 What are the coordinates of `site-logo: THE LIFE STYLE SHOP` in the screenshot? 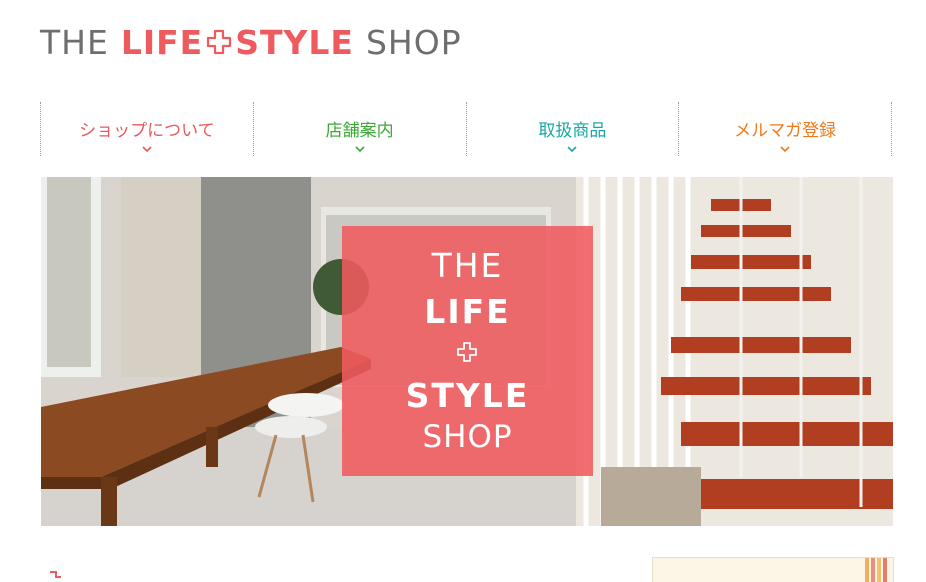 It's located at (251, 42).